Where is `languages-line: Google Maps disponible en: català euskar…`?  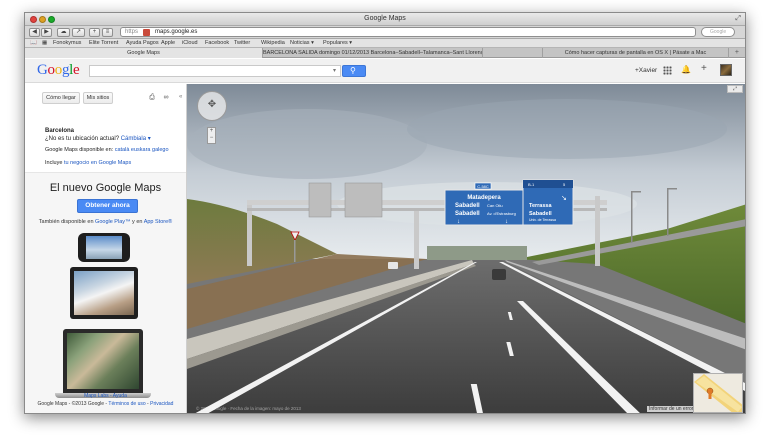
languages-line: Google Maps disponible en: català euskar… is located at coordinates (107, 150).